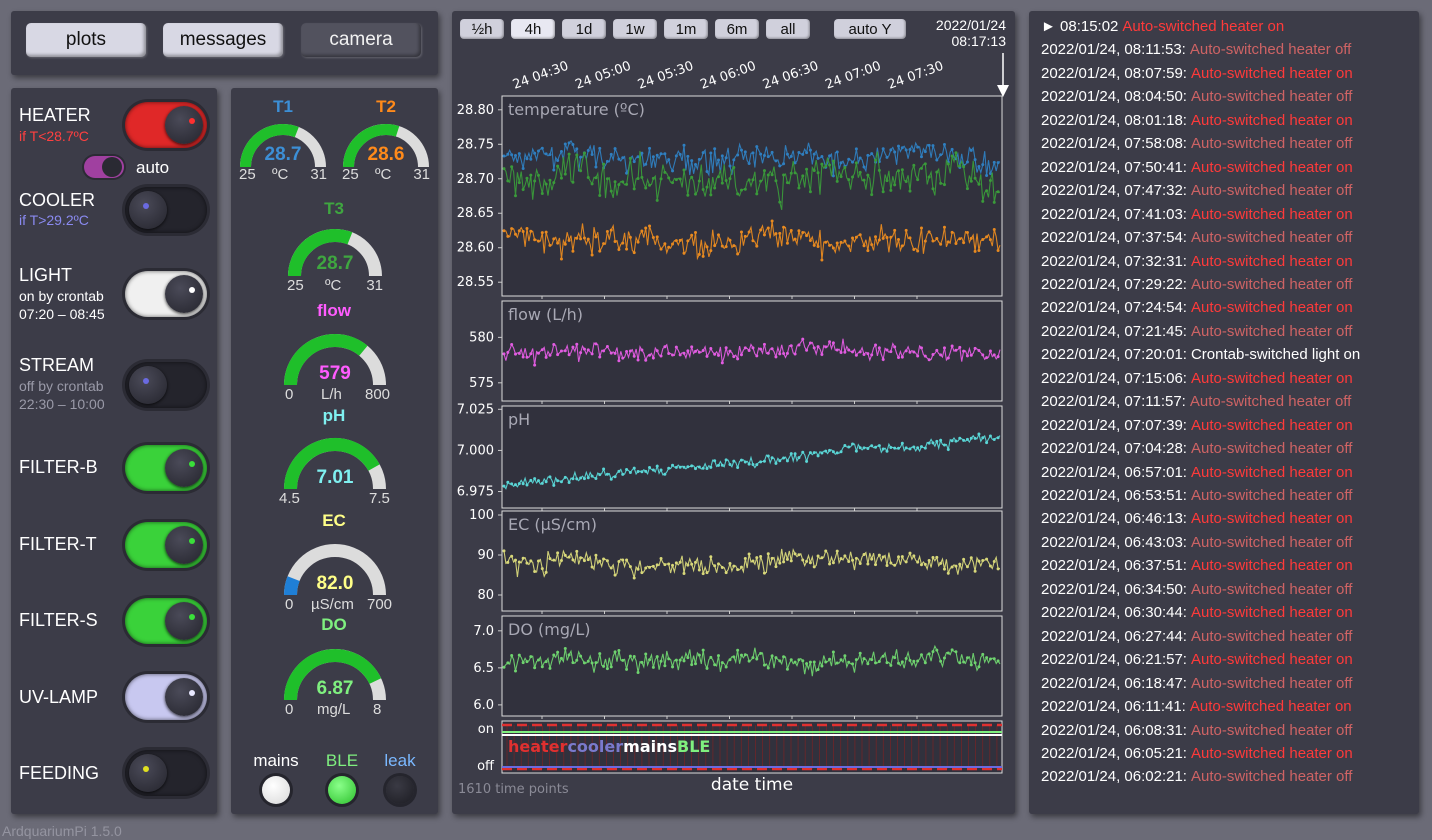  I want to click on tab-plots: plots, so click(86, 40).